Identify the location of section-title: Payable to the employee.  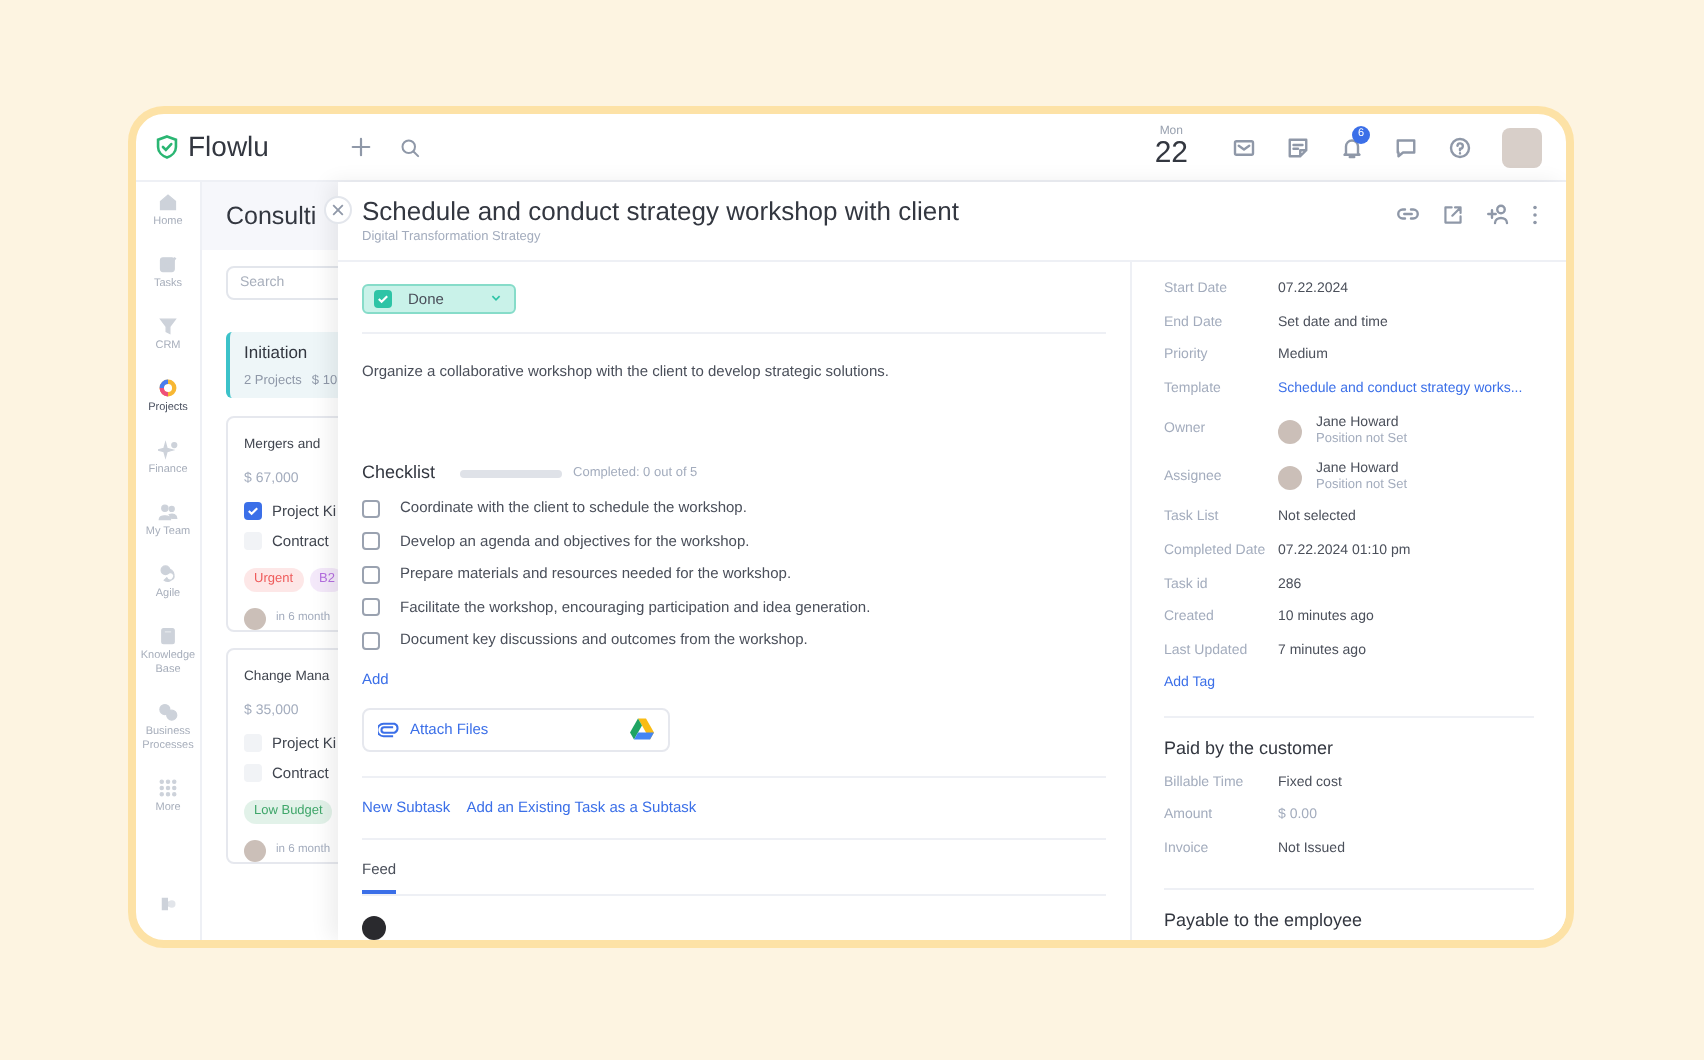
(1264, 921).